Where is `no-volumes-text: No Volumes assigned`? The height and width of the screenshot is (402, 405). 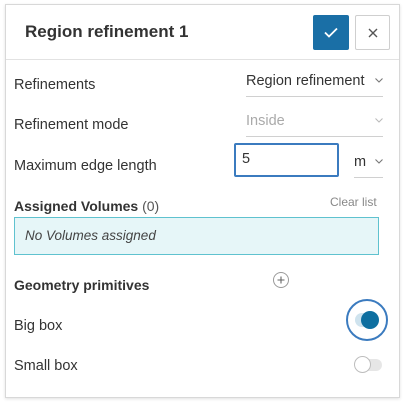 no-volumes-text: No Volumes assigned is located at coordinates (90, 235).